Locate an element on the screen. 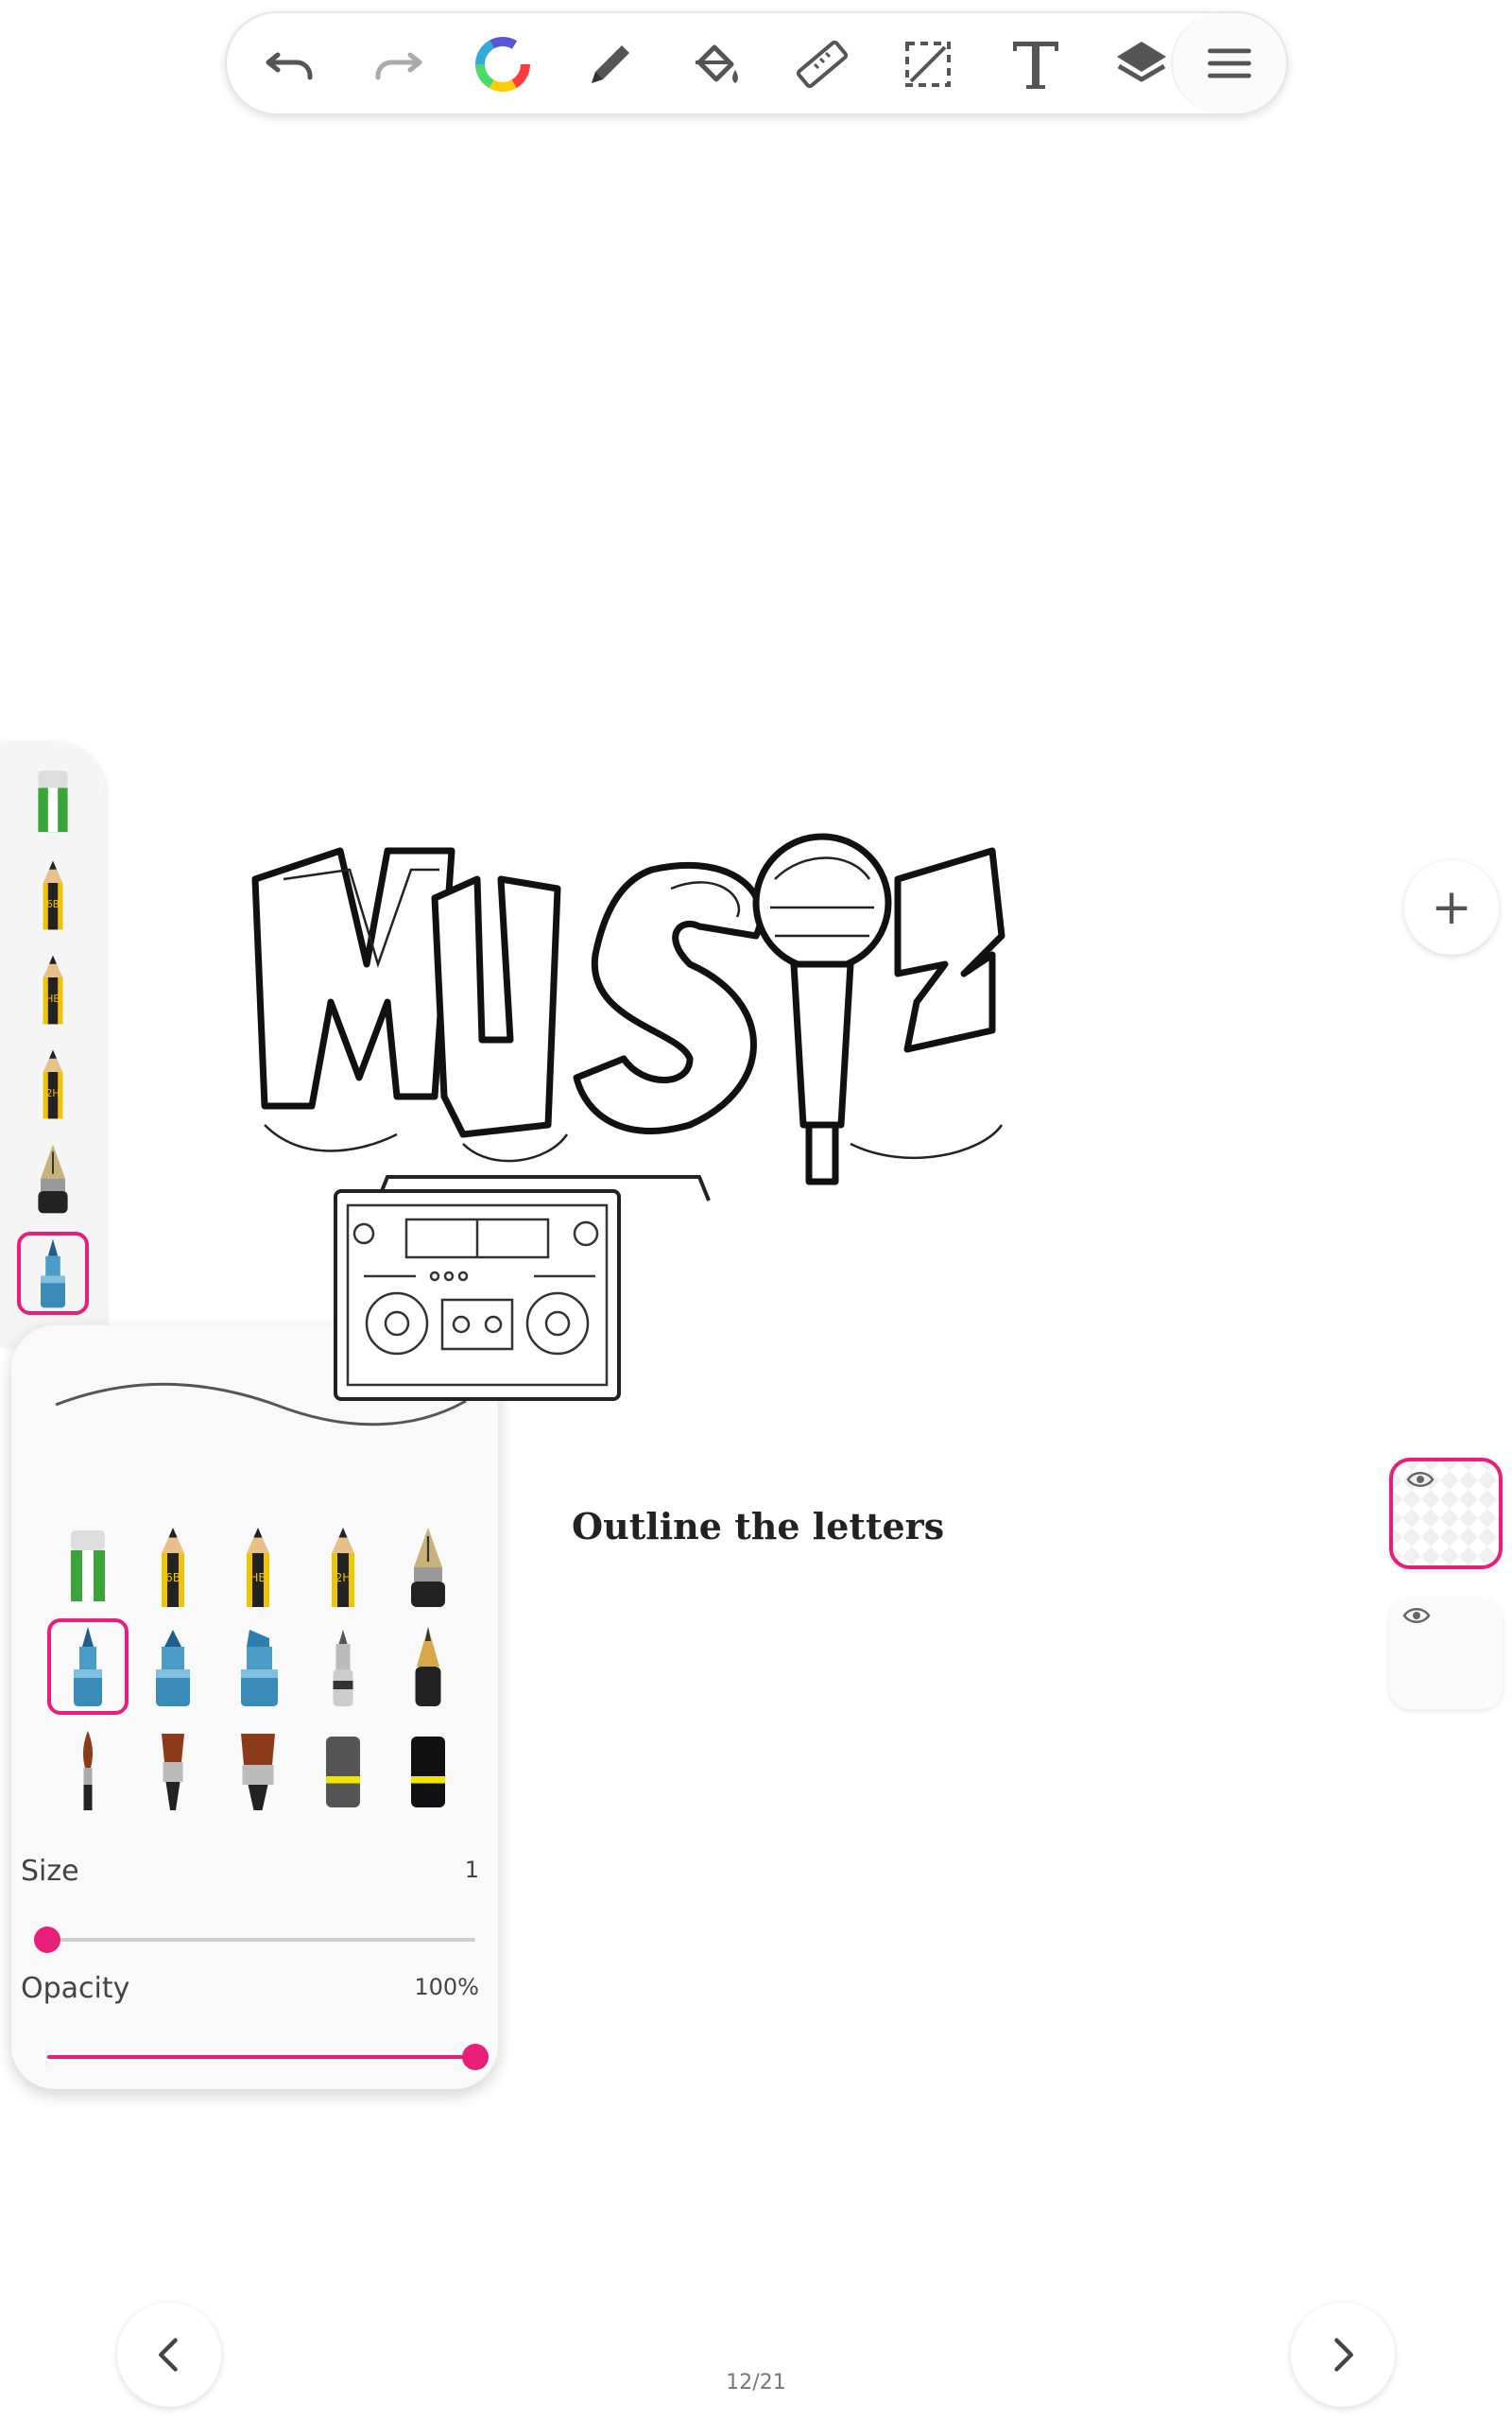  brush-marker-wide is located at coordinates (173, 1666).